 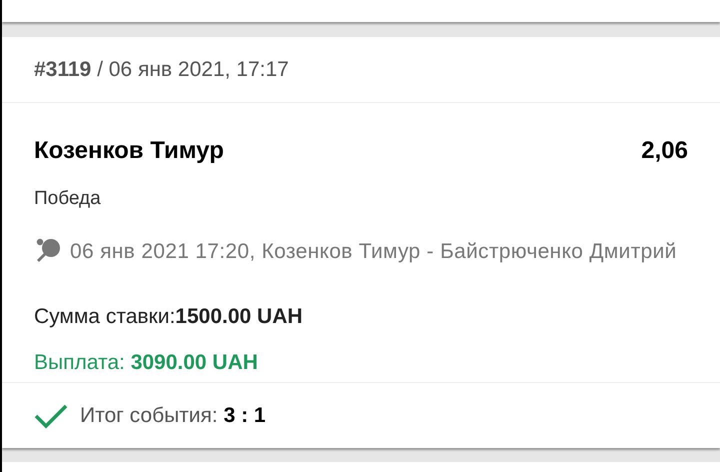 I want to click on market-label: Победа, so click(x=67, y=199).